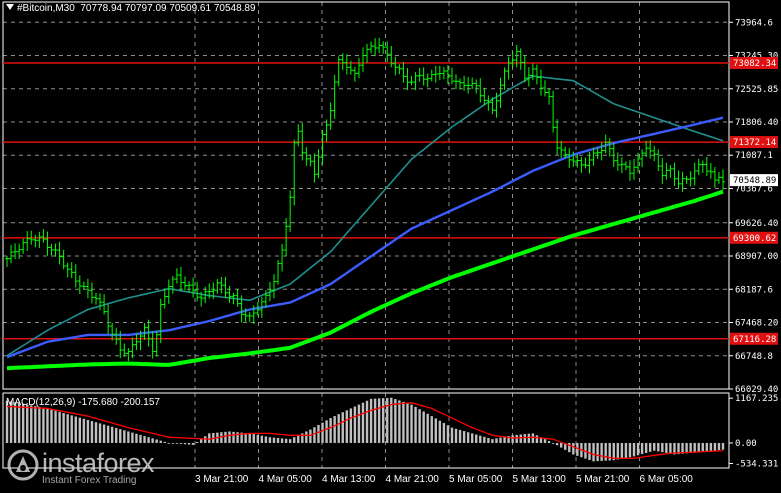 The height and width of the screenshot is (493, 781). Describe the element at coordinates (756, 257) in the screenshot. I see `y-tick-label: 68907.00` at that location.